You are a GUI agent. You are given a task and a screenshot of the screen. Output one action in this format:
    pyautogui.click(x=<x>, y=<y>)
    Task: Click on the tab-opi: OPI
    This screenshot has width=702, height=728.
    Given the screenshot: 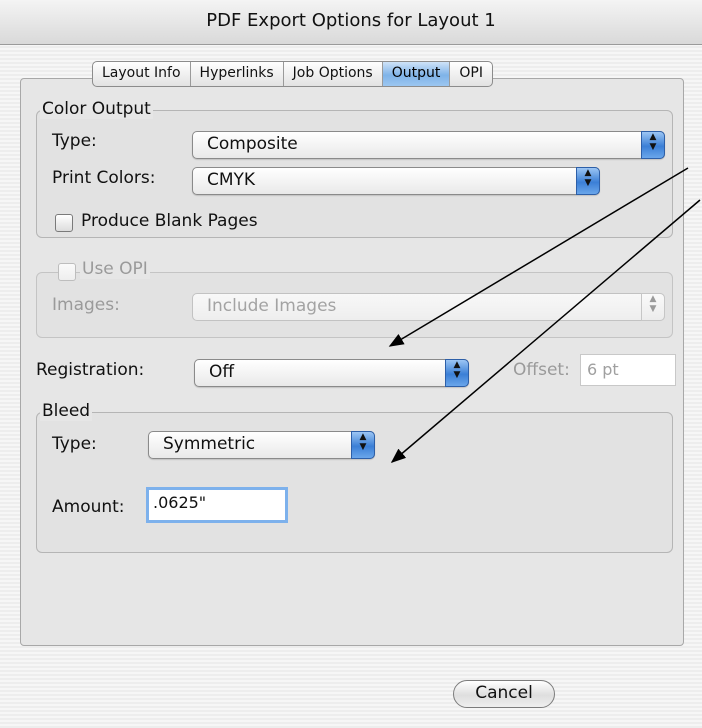 What is the action you would take?
    pyautogui.click(x=471, y=74)
    